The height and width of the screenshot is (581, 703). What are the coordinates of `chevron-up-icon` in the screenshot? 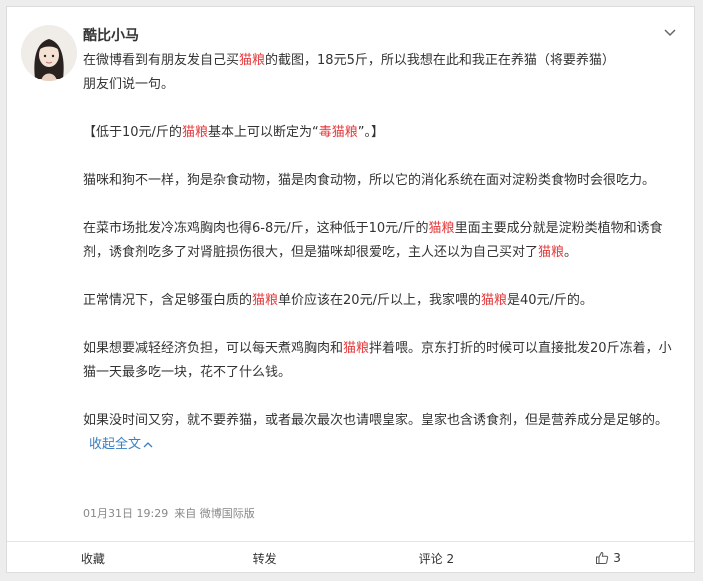 It's located at (148, 444).